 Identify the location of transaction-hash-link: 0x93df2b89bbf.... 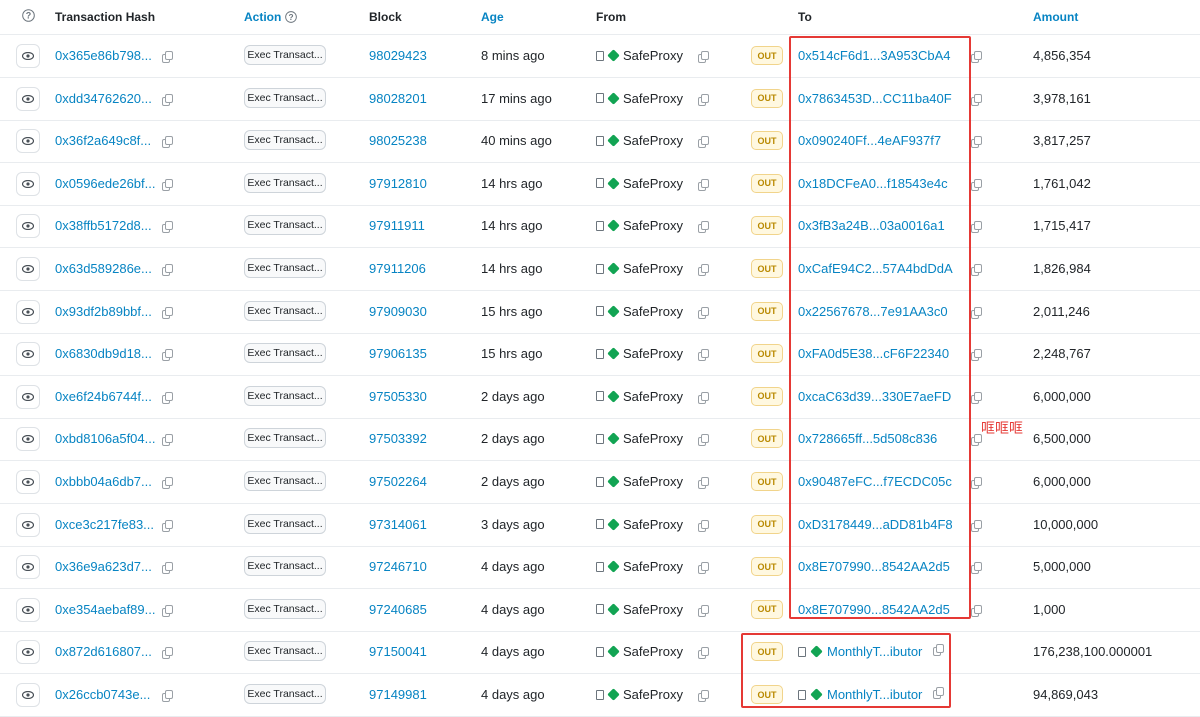
(103, 311).